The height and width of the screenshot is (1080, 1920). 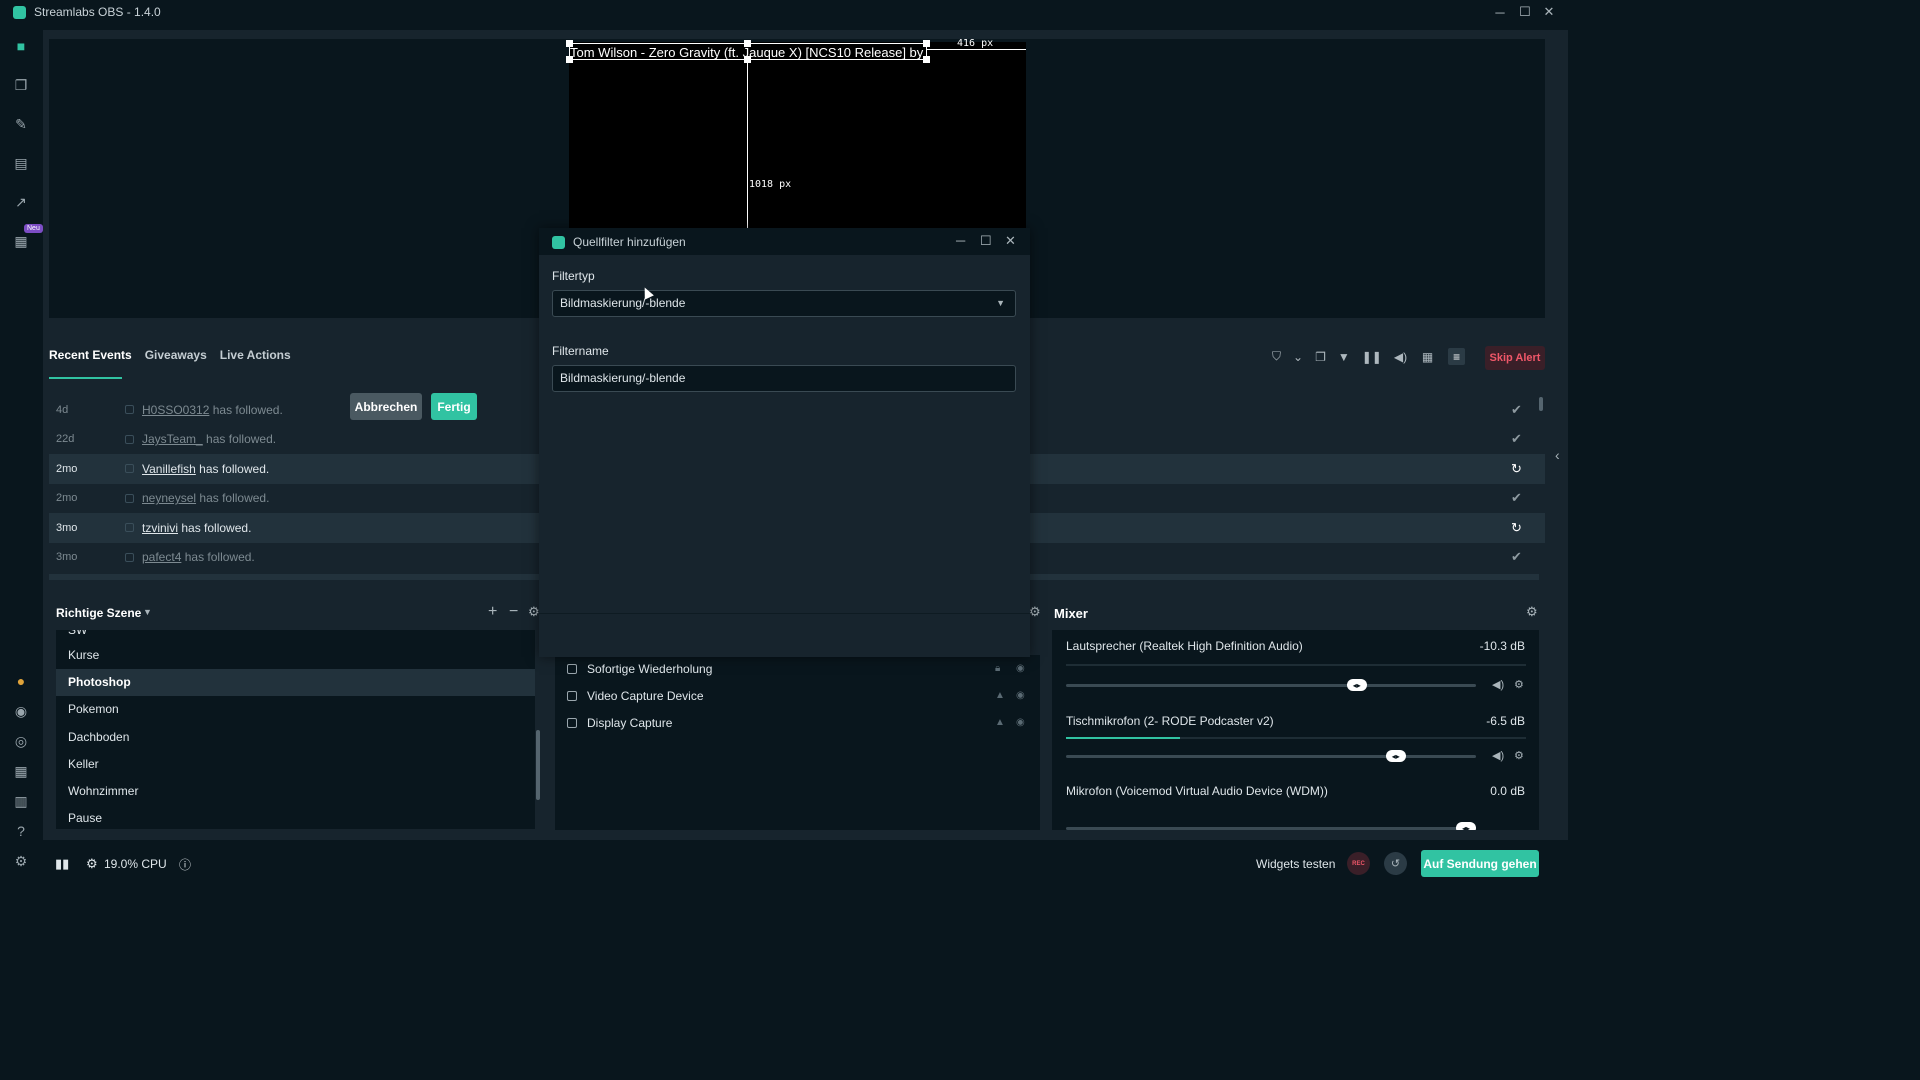 What do you see at coordinates (21, 801) in the screenshot?
I see `library-icon: ▥` at bounding box center [21, 801].